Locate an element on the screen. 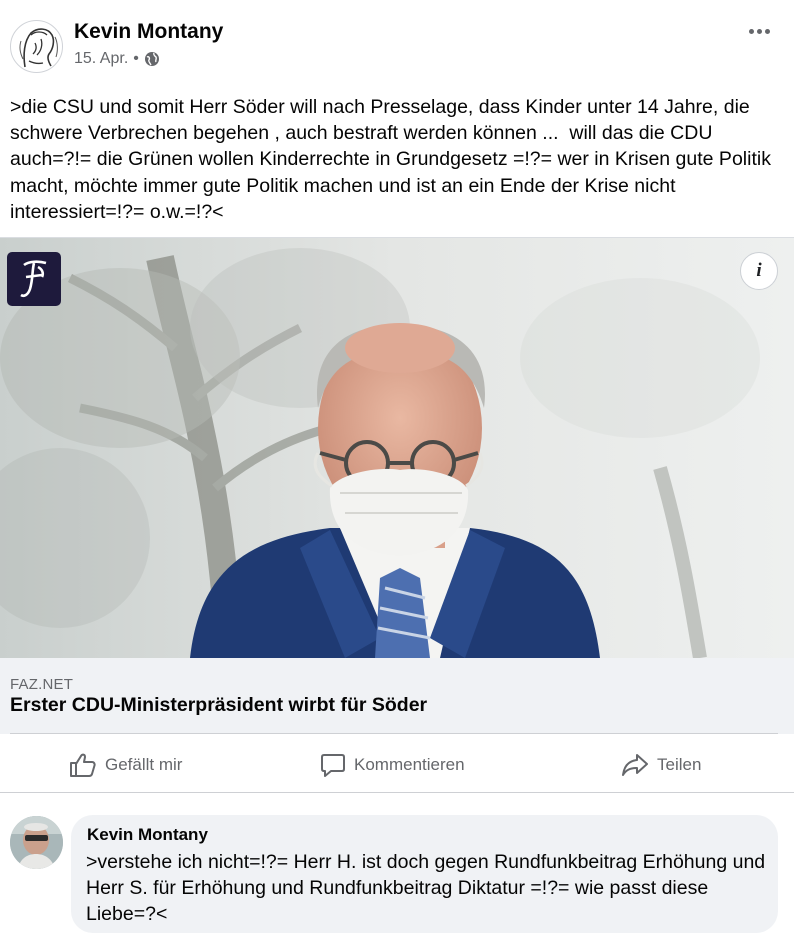  info-icon: i is located at coordinates (759, 271).